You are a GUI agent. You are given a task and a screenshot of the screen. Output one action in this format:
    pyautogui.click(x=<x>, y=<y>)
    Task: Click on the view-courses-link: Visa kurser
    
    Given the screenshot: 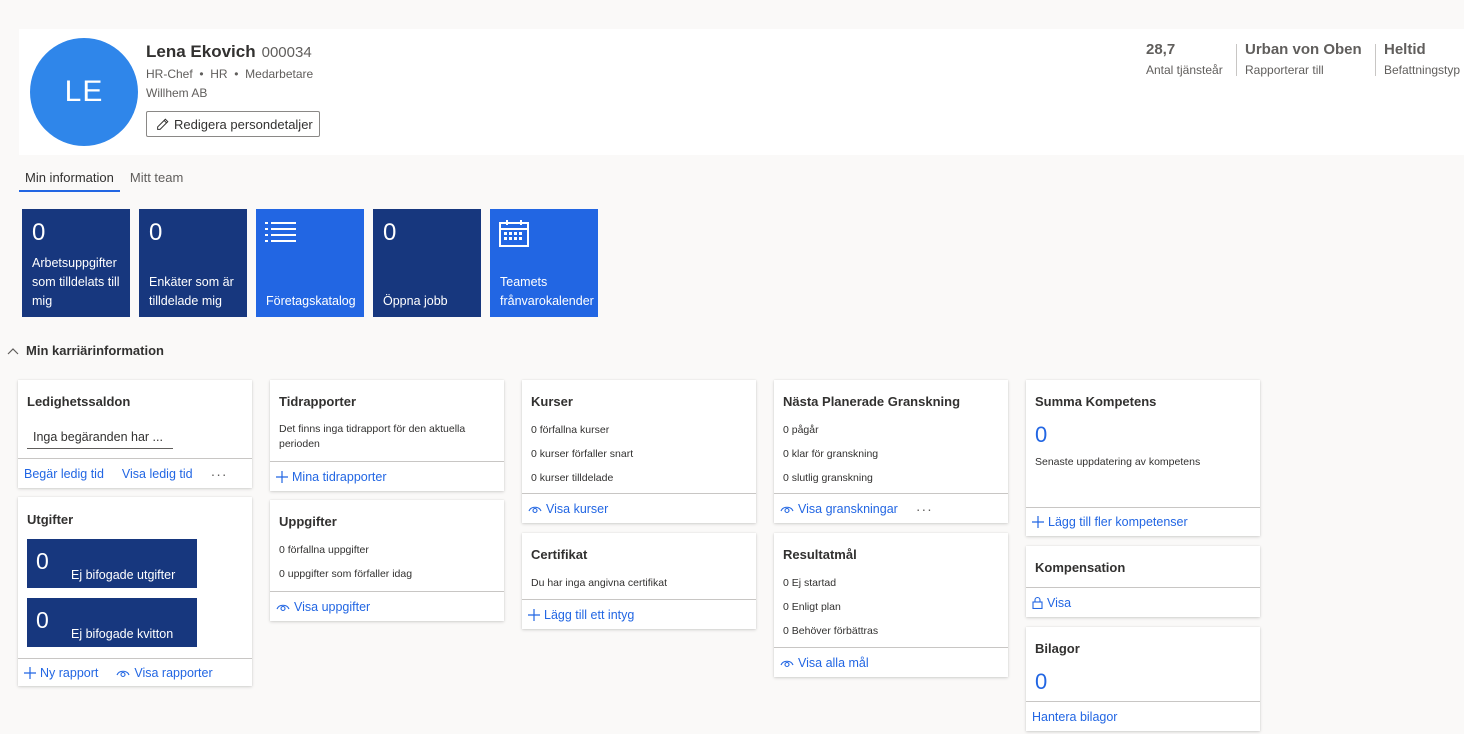 What is the action you would take?
    pyautogui.click(x=568, y=509)
    